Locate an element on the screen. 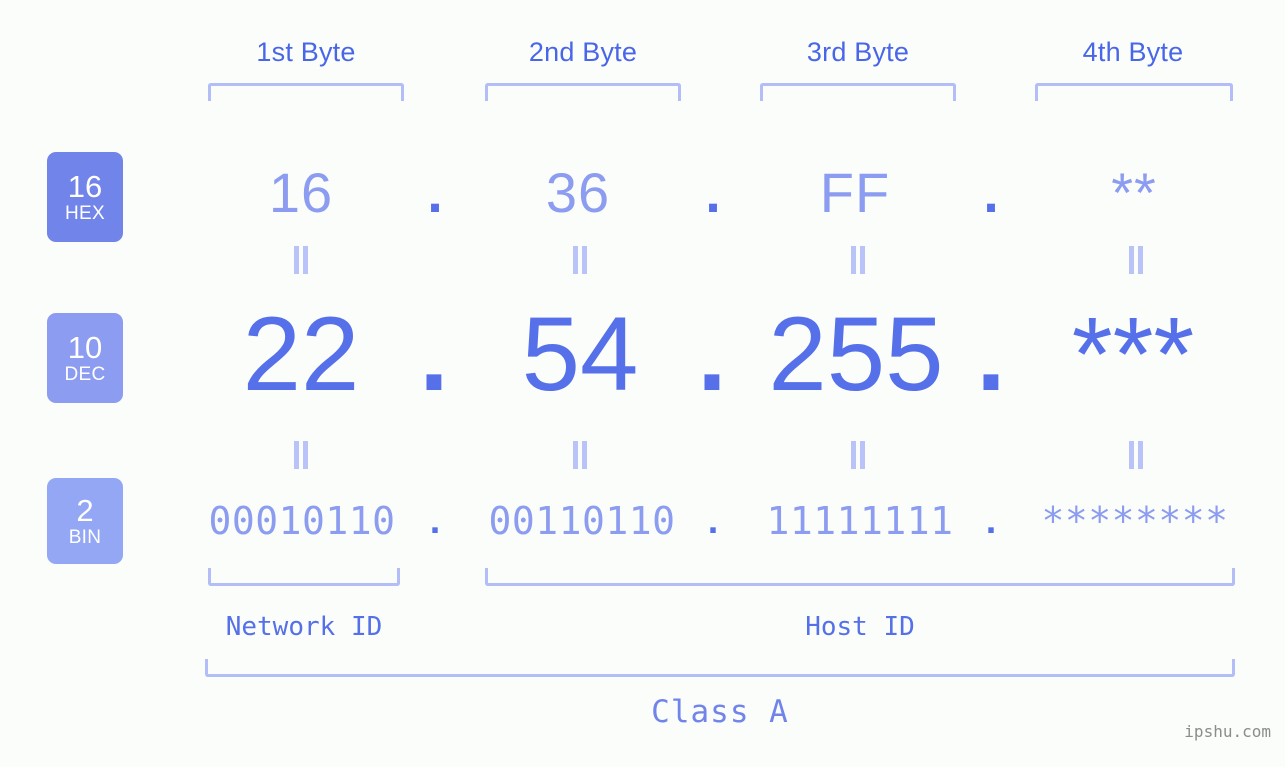 The image size is (1285, 767). host-id-bracket is located at coordinates (860, 577).